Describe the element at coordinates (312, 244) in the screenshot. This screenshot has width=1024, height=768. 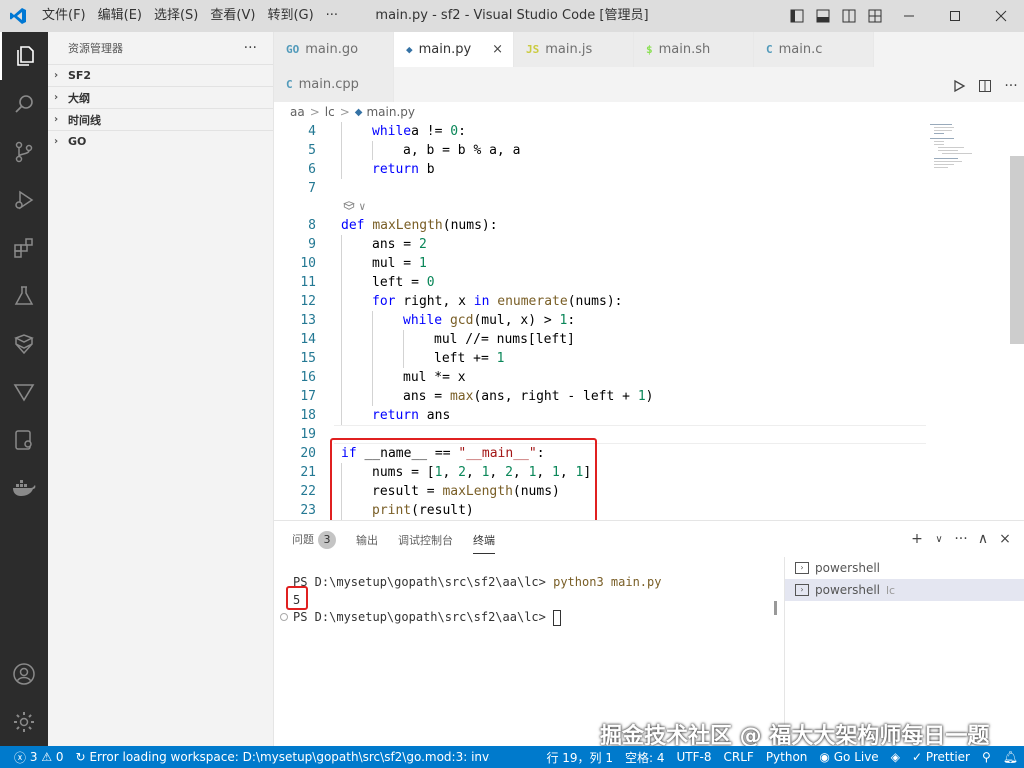
I see `line-number: 9` at that location.